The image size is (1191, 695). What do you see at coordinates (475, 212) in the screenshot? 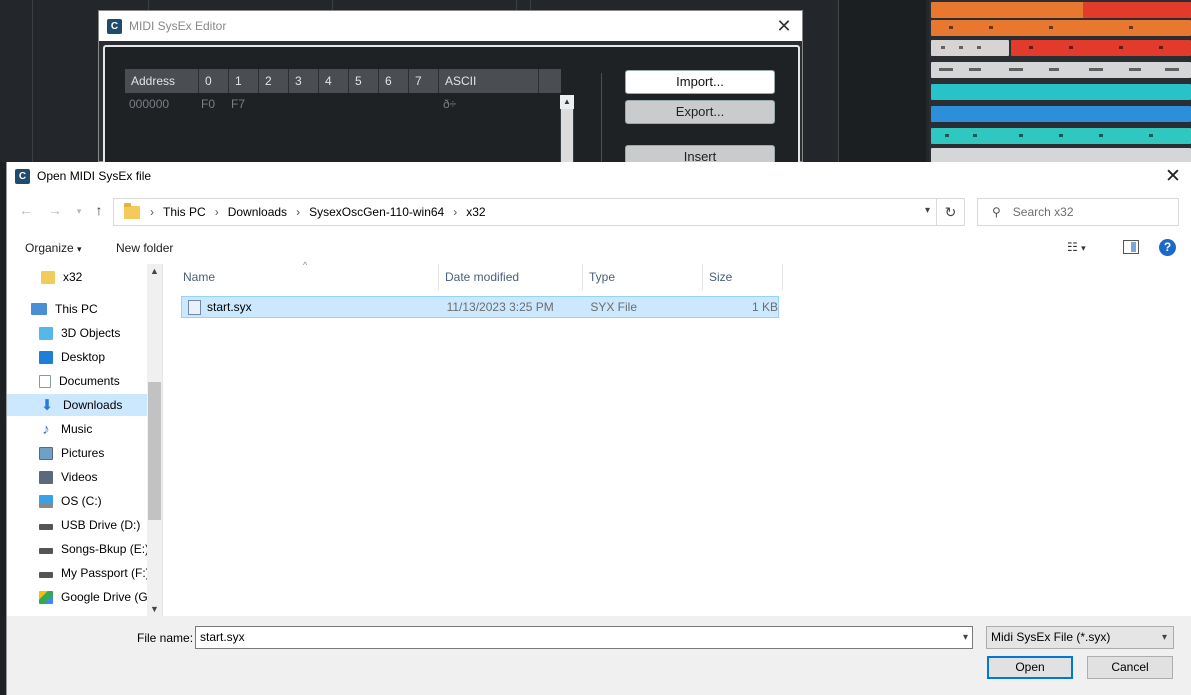
I see `breadcrumb-item: x32` at bounding box center [475, 212].